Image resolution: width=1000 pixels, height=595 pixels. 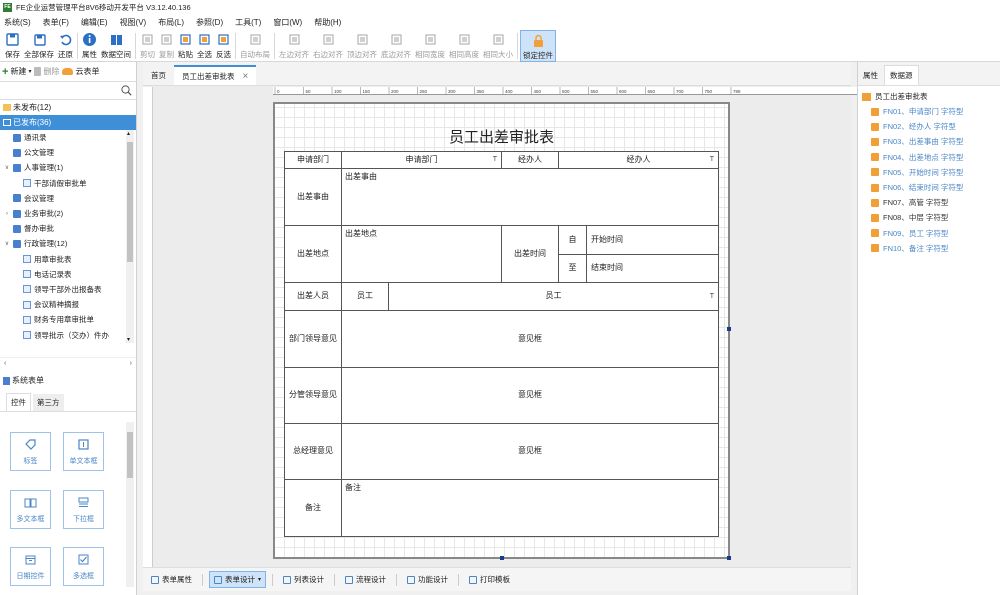 What do you see at coordinates (501, 136) in the screenshot?
I see `form-title: 员工出差审批表` at bounding box center [501, 136].